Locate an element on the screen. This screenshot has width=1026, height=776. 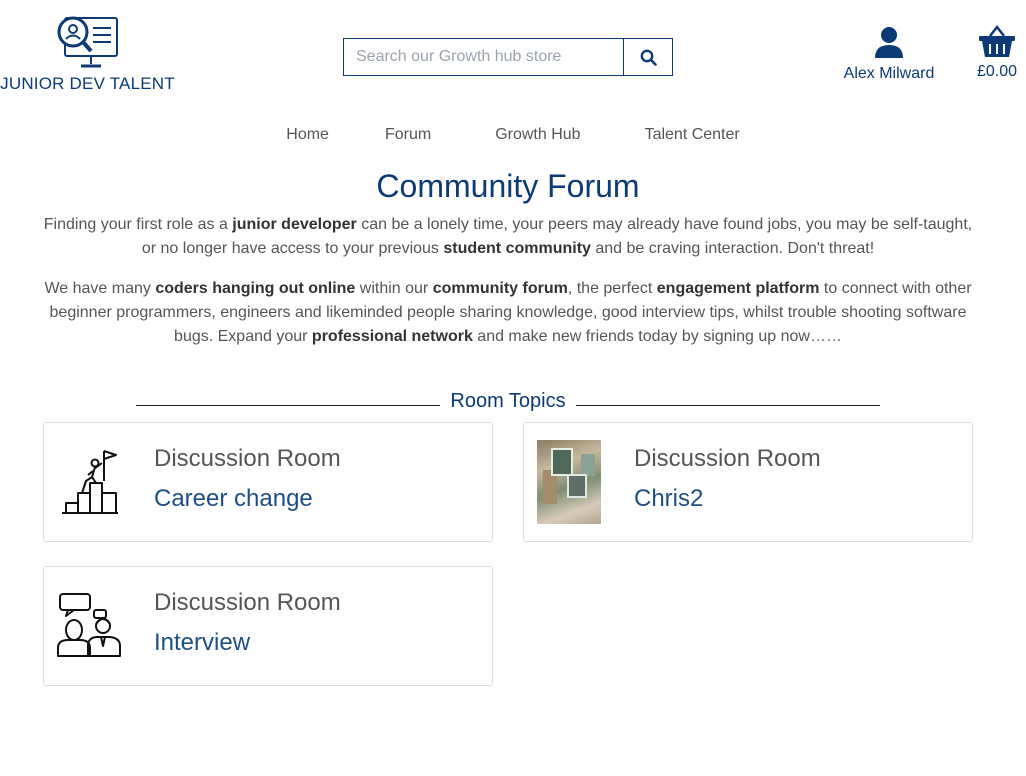
intro-text: , the perfect is located at coordinates (612, 288).